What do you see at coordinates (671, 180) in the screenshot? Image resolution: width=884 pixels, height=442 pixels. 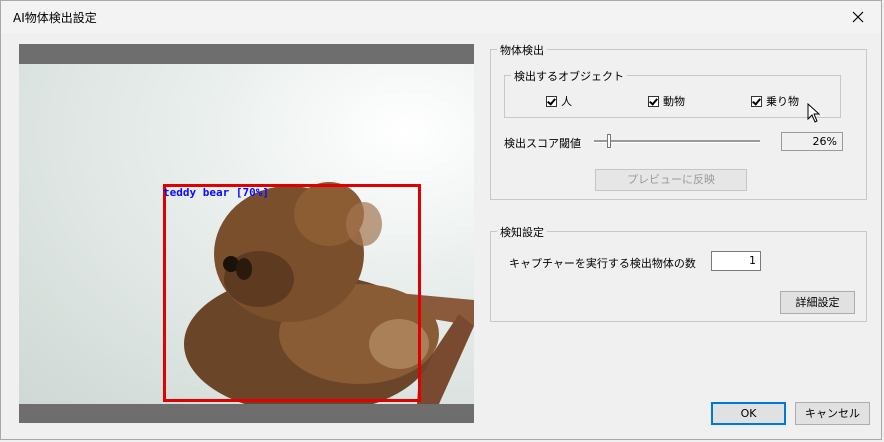 I see `apply-preview-button: プレビューに反映` at bounding box center [671, 180].